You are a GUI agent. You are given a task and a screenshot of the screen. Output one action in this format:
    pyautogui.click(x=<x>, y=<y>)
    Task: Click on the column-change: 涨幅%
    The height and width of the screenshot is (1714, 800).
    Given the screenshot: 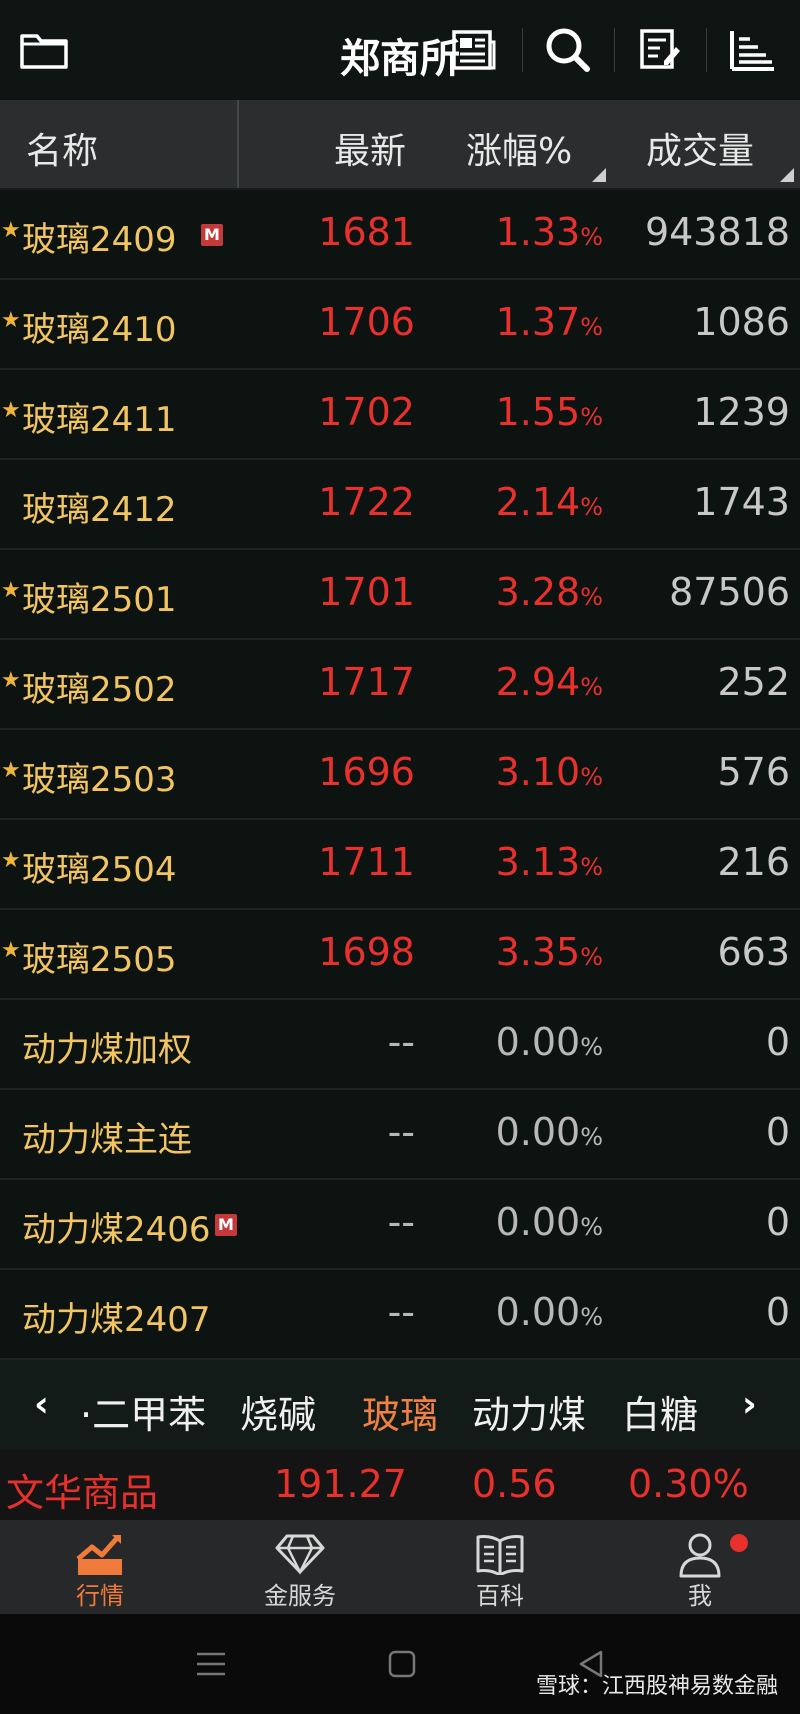 What is the action you would take?
    pyautogui.click(x=519, y=148)
    